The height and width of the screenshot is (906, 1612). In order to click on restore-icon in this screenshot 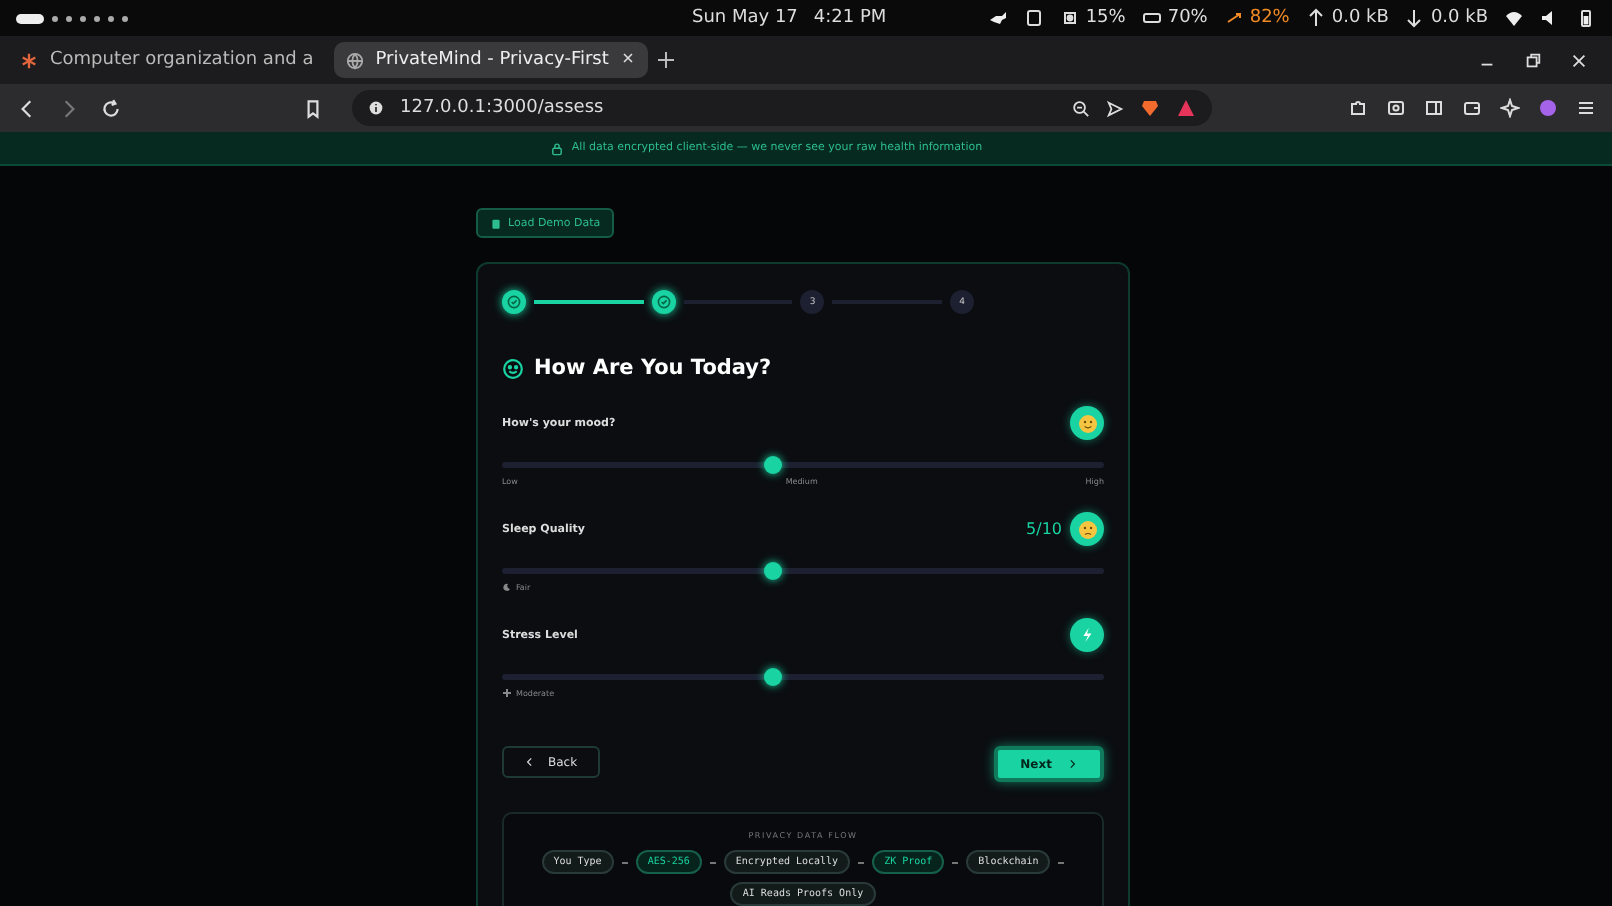, I will do `click(1533, 60)`.